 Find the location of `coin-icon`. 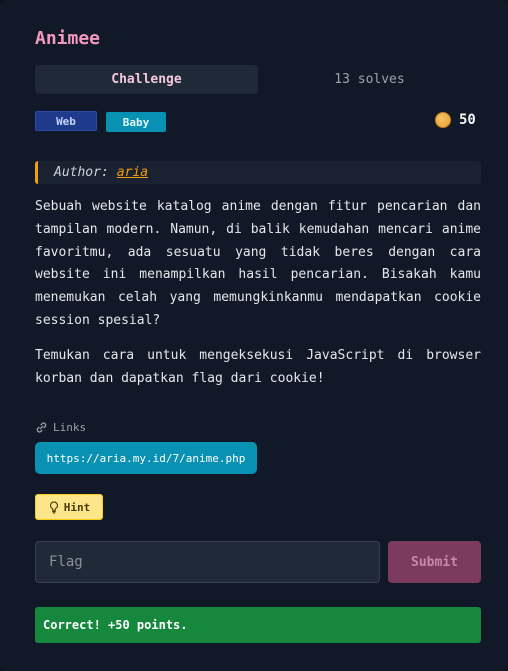

coin-icon is located at coordinates (443, 120).